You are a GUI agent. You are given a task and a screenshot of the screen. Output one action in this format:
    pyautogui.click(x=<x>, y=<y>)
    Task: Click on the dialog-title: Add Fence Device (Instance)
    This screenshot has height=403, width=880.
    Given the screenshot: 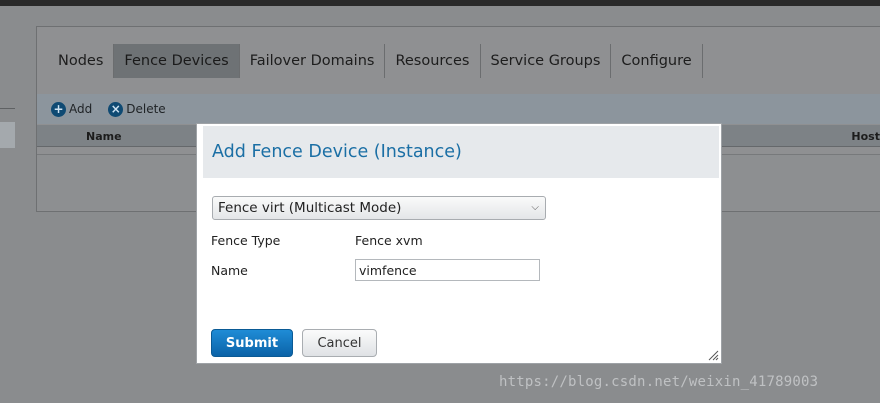 What is the action you would take?
    pyautogui.click(x=337, y=152)
    